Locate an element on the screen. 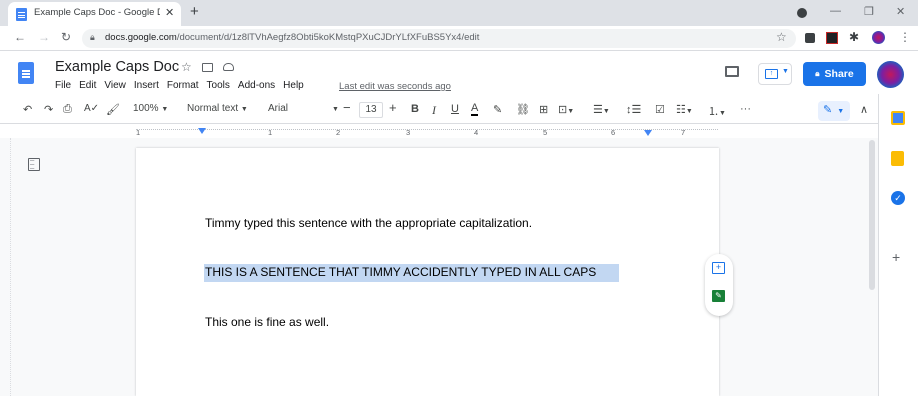 The image size is (918, 396). maximize-icon: ❐ is located at coordinates (869, 11).